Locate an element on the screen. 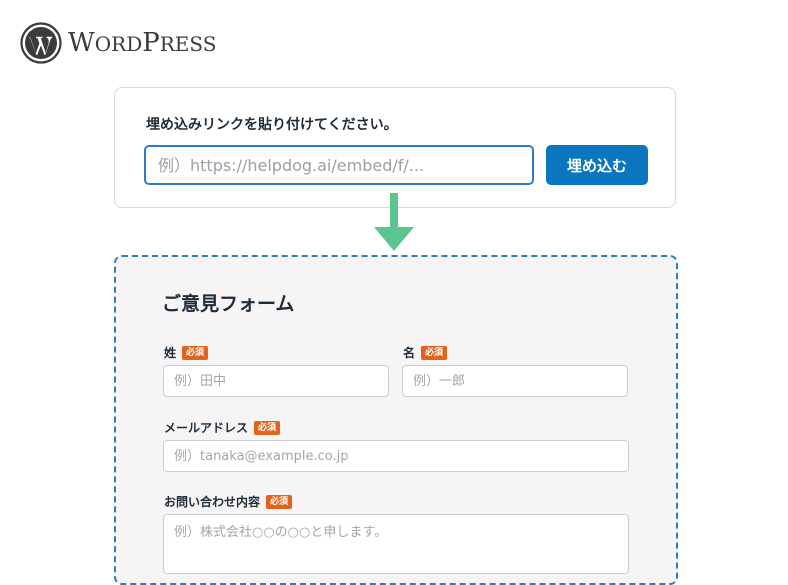 The height and width of the screenshot is (585, 788). last-name-input is located at coordinates (276, 381).